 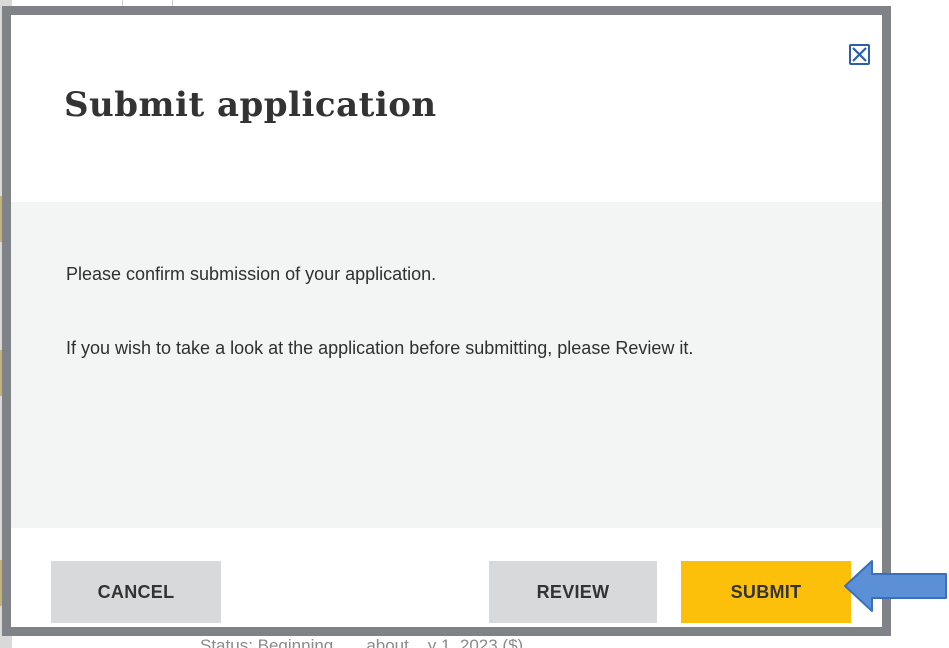 I want to click on dialog-footer: CANCEL REVIEW SUBMIT, so click(x=446, y=577).